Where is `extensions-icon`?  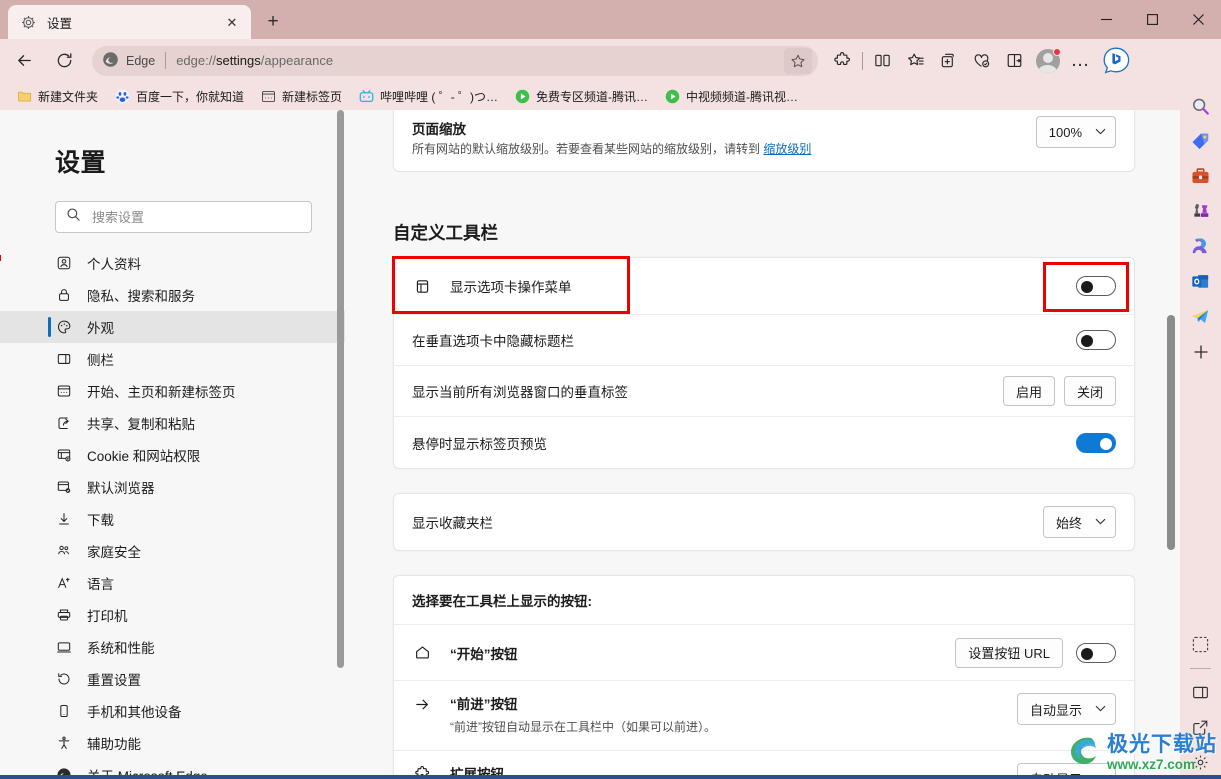
extensions-icon is located at coordinates (842, 61).